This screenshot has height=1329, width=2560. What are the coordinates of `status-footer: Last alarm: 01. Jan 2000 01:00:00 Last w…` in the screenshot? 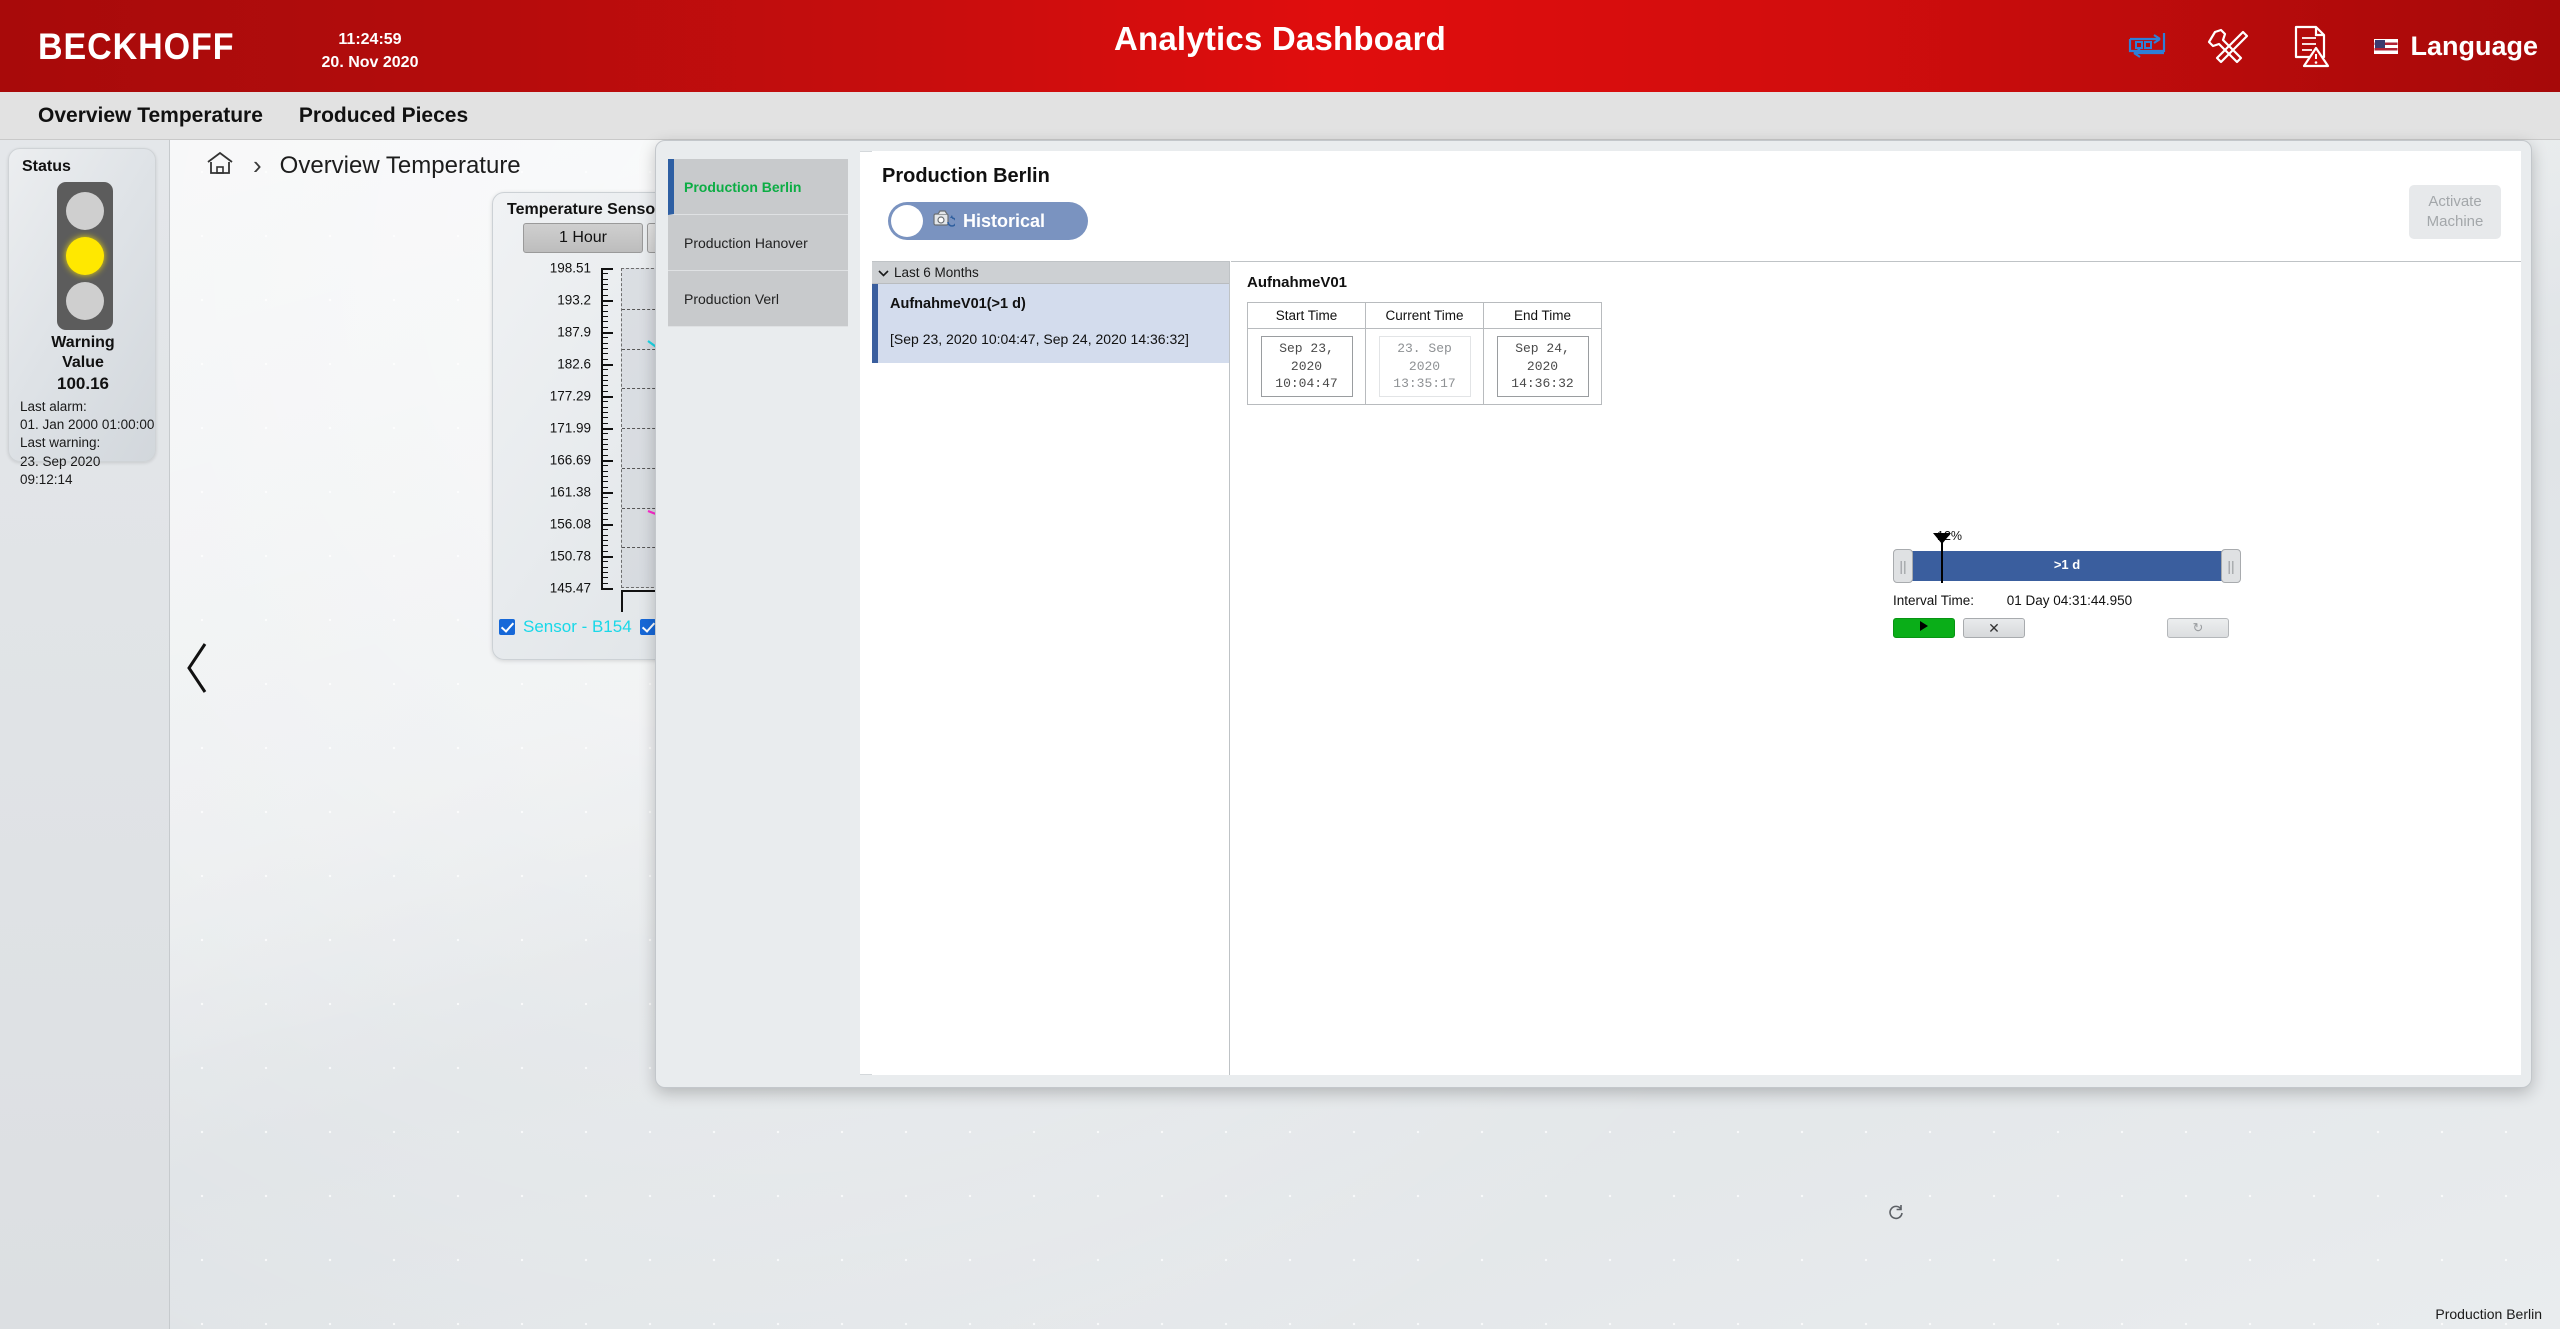 It's located at (87, 443).